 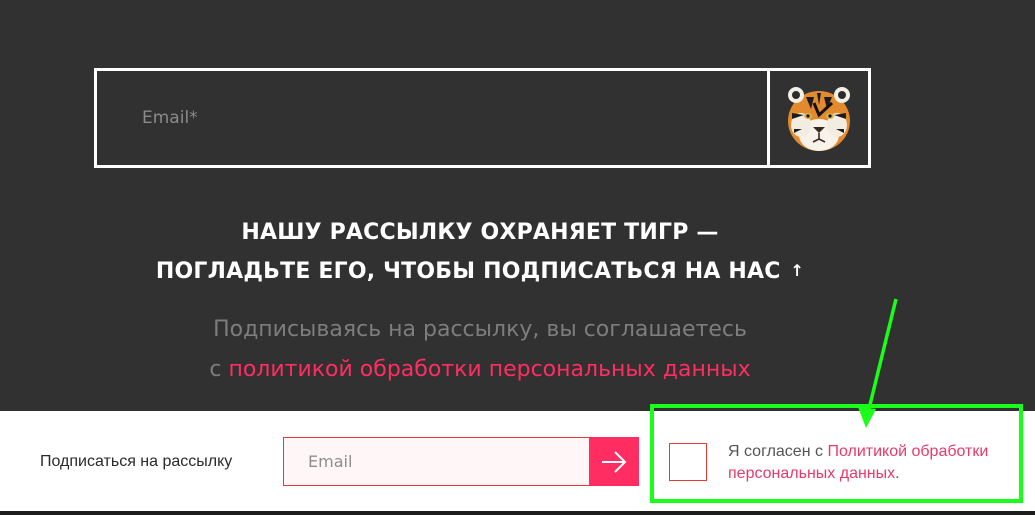 I want to click on subscribe-email-input, so click(x=436, y=461).